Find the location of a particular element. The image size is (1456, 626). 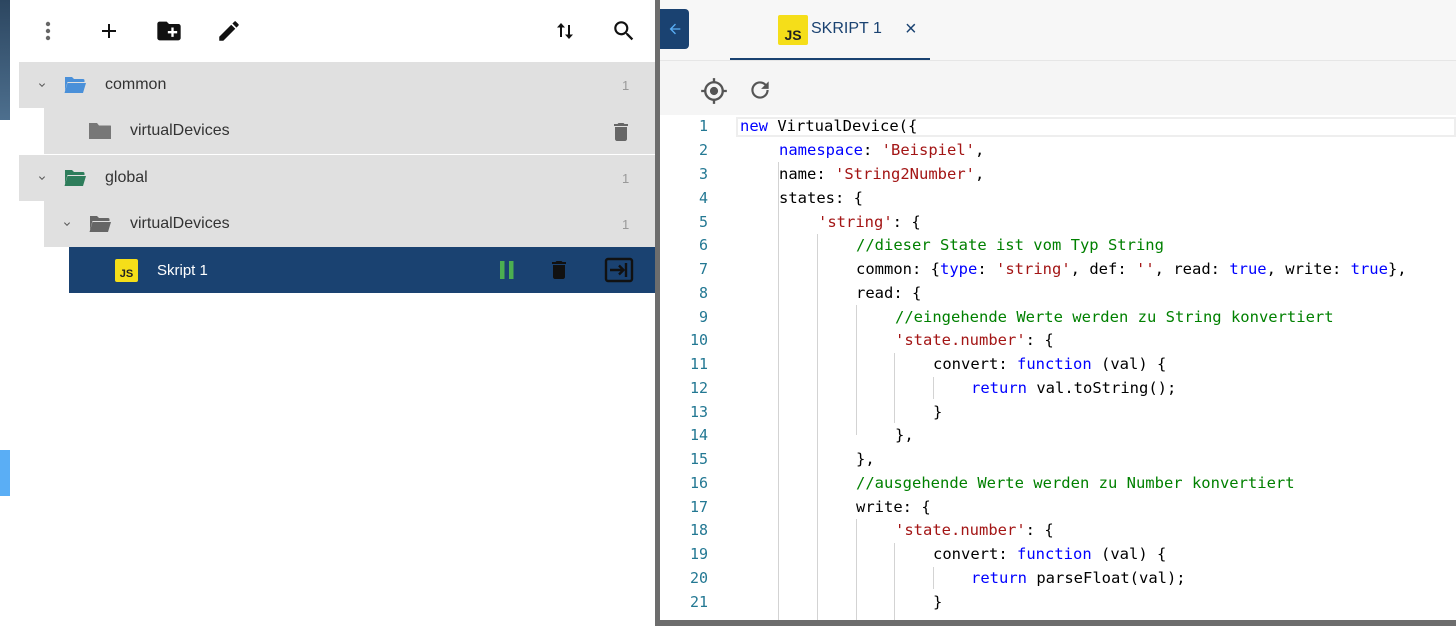

tree-item-skript-1: JS Skript 1 is located at coordinates (362, 270).